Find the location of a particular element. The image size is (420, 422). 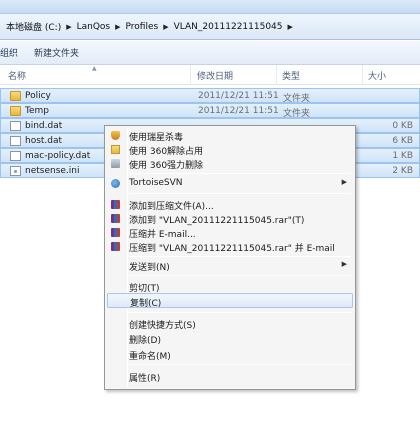

organize-button: 组织 is located at coordinates (9, 52).